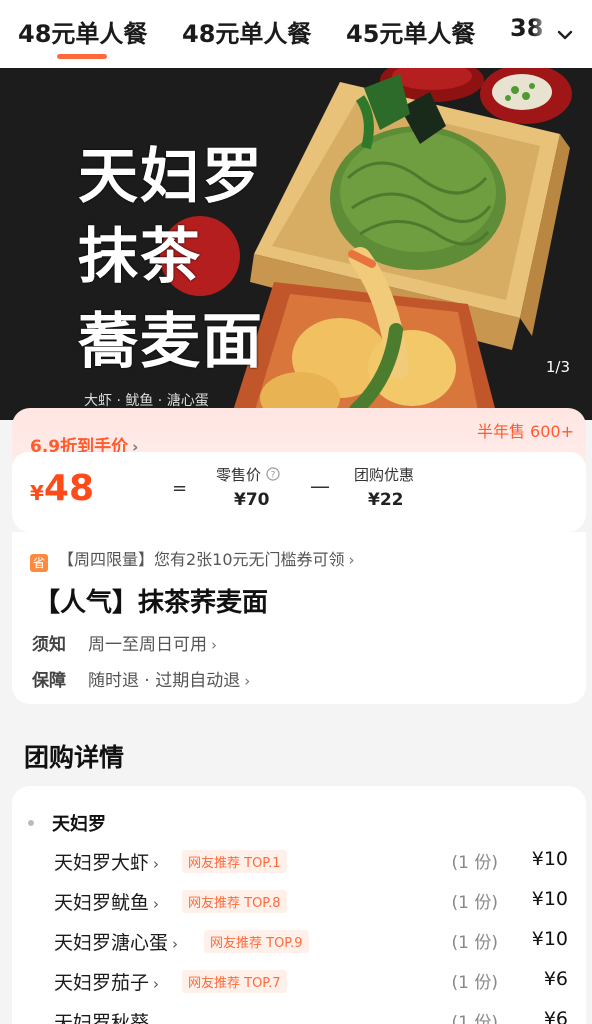  Describe the element at coordinates (246, 31) in the screenshot. I see `tab-48-single-2: 48元单人餐` at that location.